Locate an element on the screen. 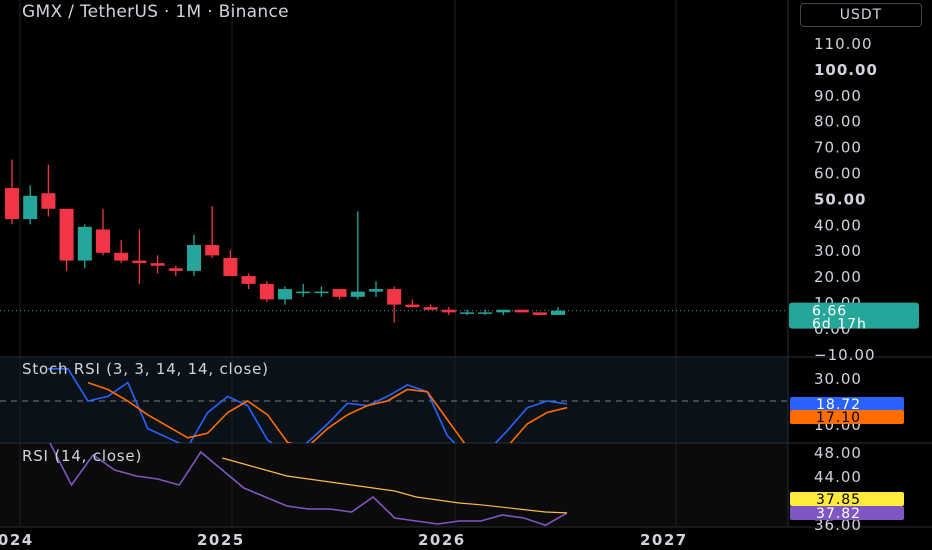 Image resolution: width=932 pixels, height=550 pixels. chart-title: GMX / TetherUS · 1M · Binance is located at coordinates (155, 12).